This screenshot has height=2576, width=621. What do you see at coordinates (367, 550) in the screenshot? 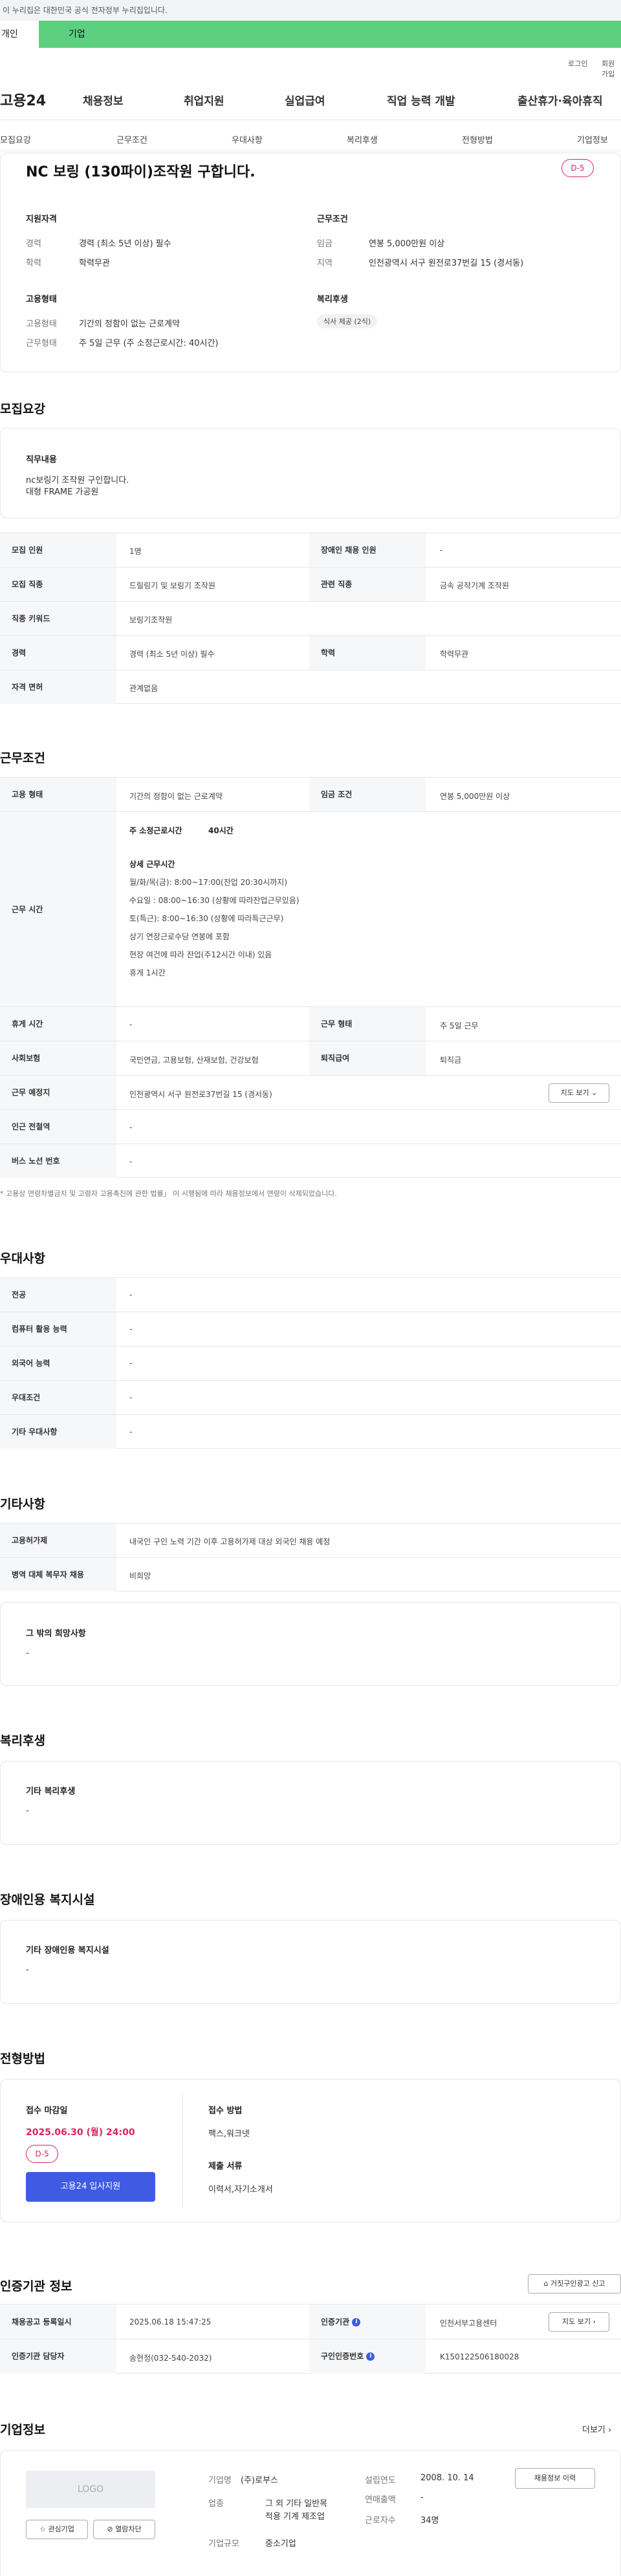
I see `table-header: 장애인 채용 인원` at bounding box center [367, 550].